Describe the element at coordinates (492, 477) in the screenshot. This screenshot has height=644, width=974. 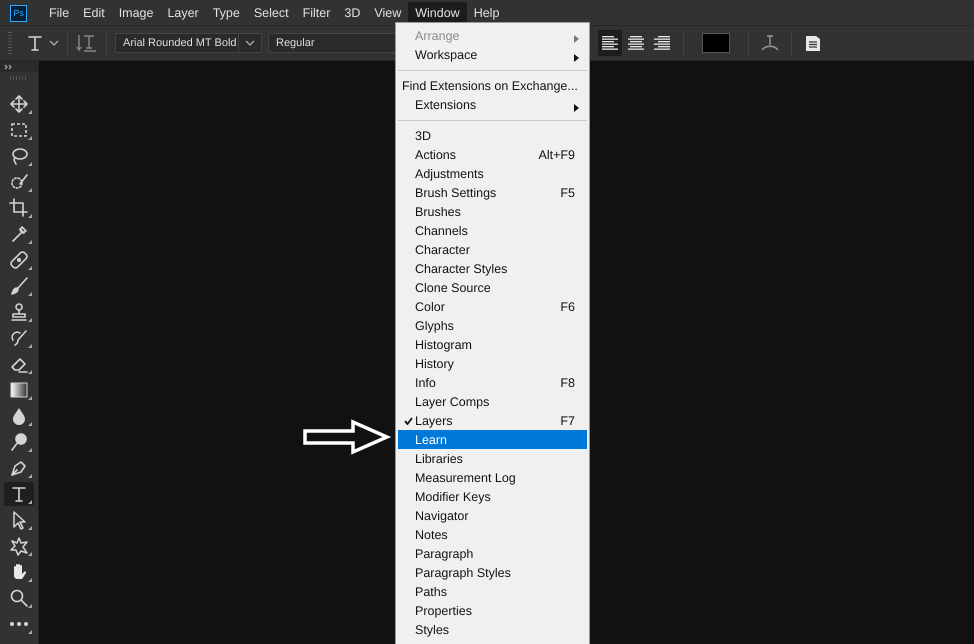
I see `menu-item: Measurement Log` at that location.